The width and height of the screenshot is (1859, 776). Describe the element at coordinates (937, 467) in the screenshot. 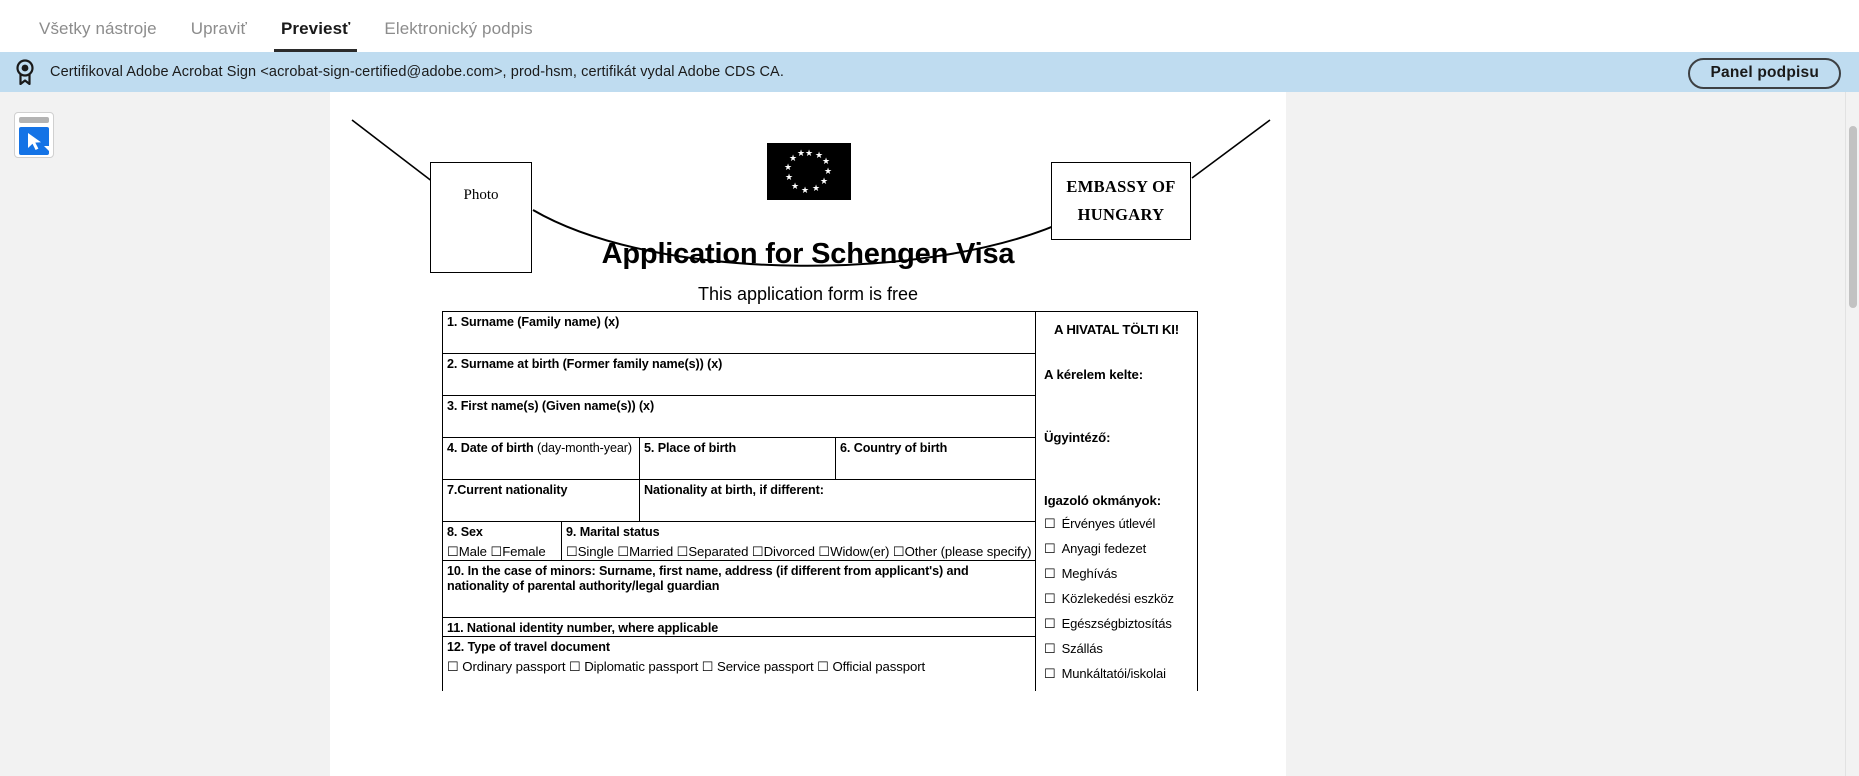

I see `field-6-input` at that location.